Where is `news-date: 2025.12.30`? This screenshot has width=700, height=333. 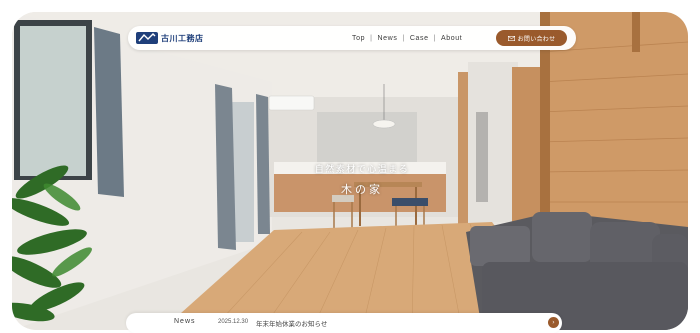
news-date: 2025.12.30 is located at coordinates (233, 322).